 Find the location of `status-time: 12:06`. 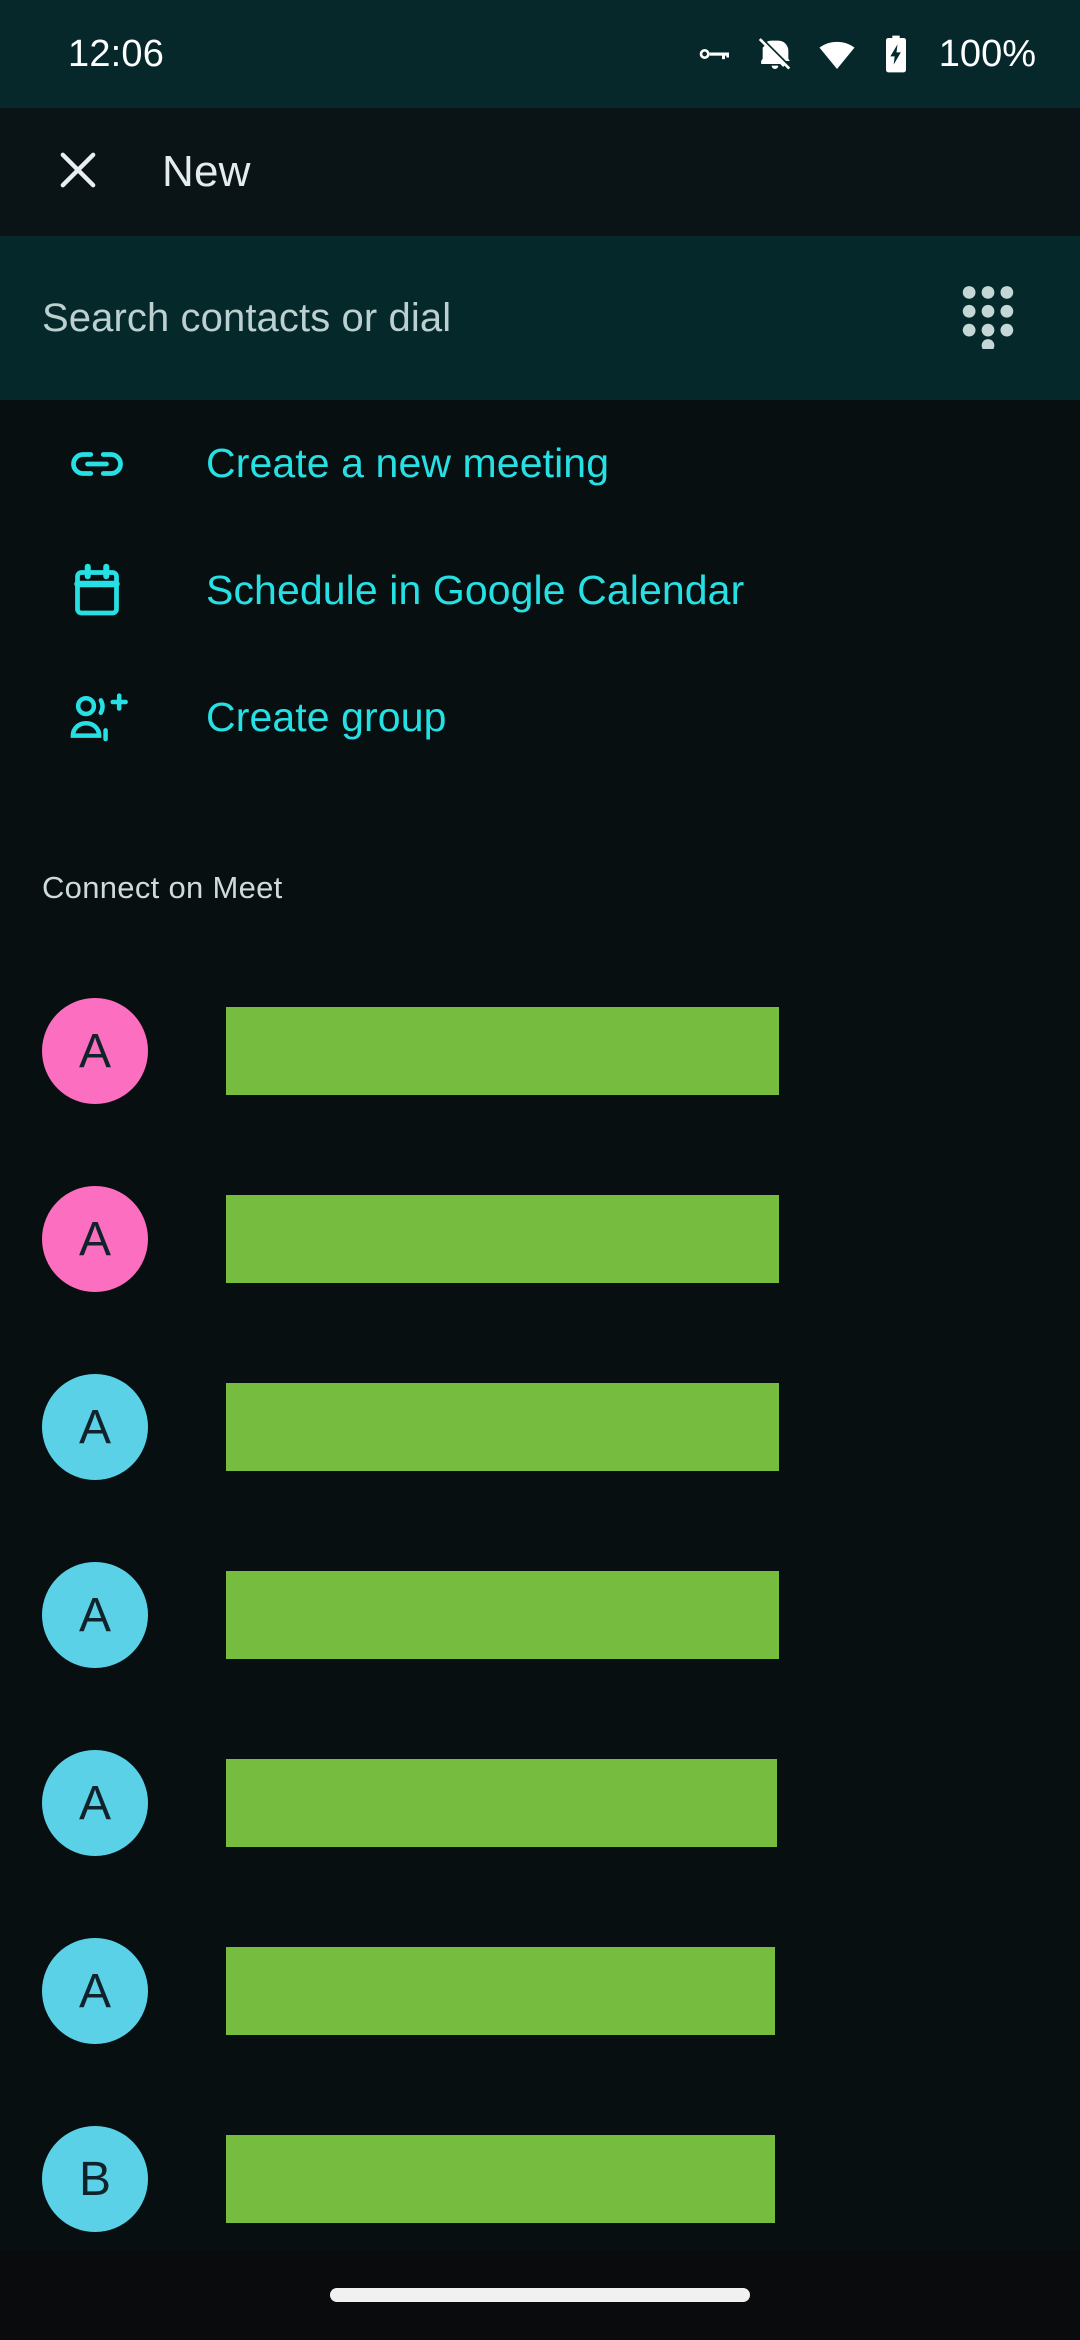

status-time: 12:06 is located at coordinates (116, 53).